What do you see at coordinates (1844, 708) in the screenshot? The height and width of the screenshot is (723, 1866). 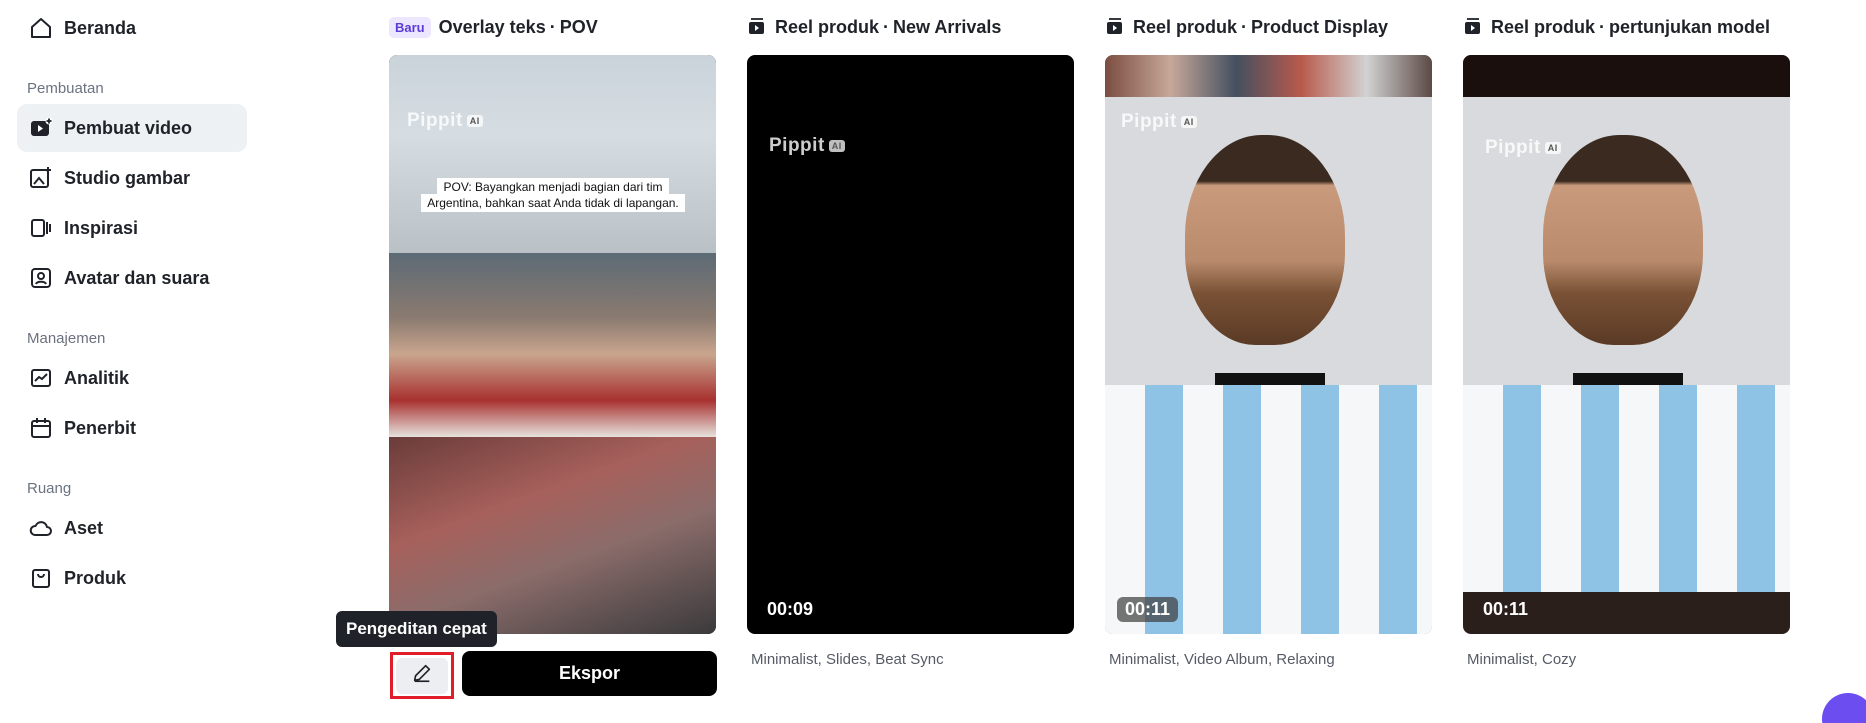 I see `floating-action-button` at bounding box center [1844, 708].